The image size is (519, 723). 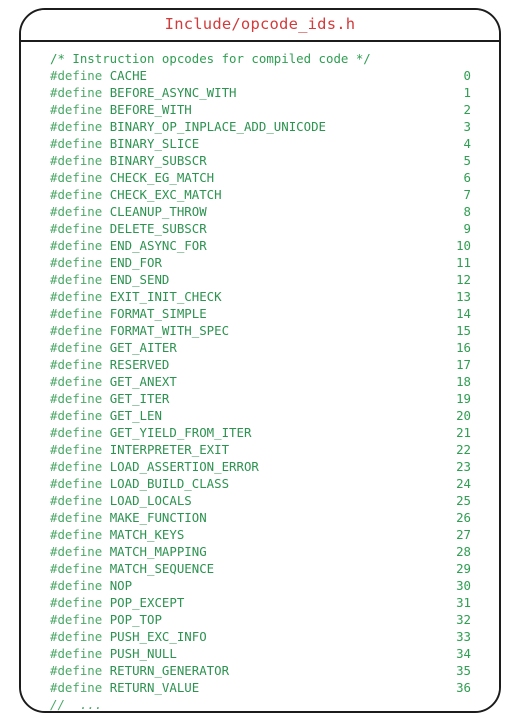 I want to click on code-line-define: #define BEFORE_WITH 2, so click(x=260, y=109).